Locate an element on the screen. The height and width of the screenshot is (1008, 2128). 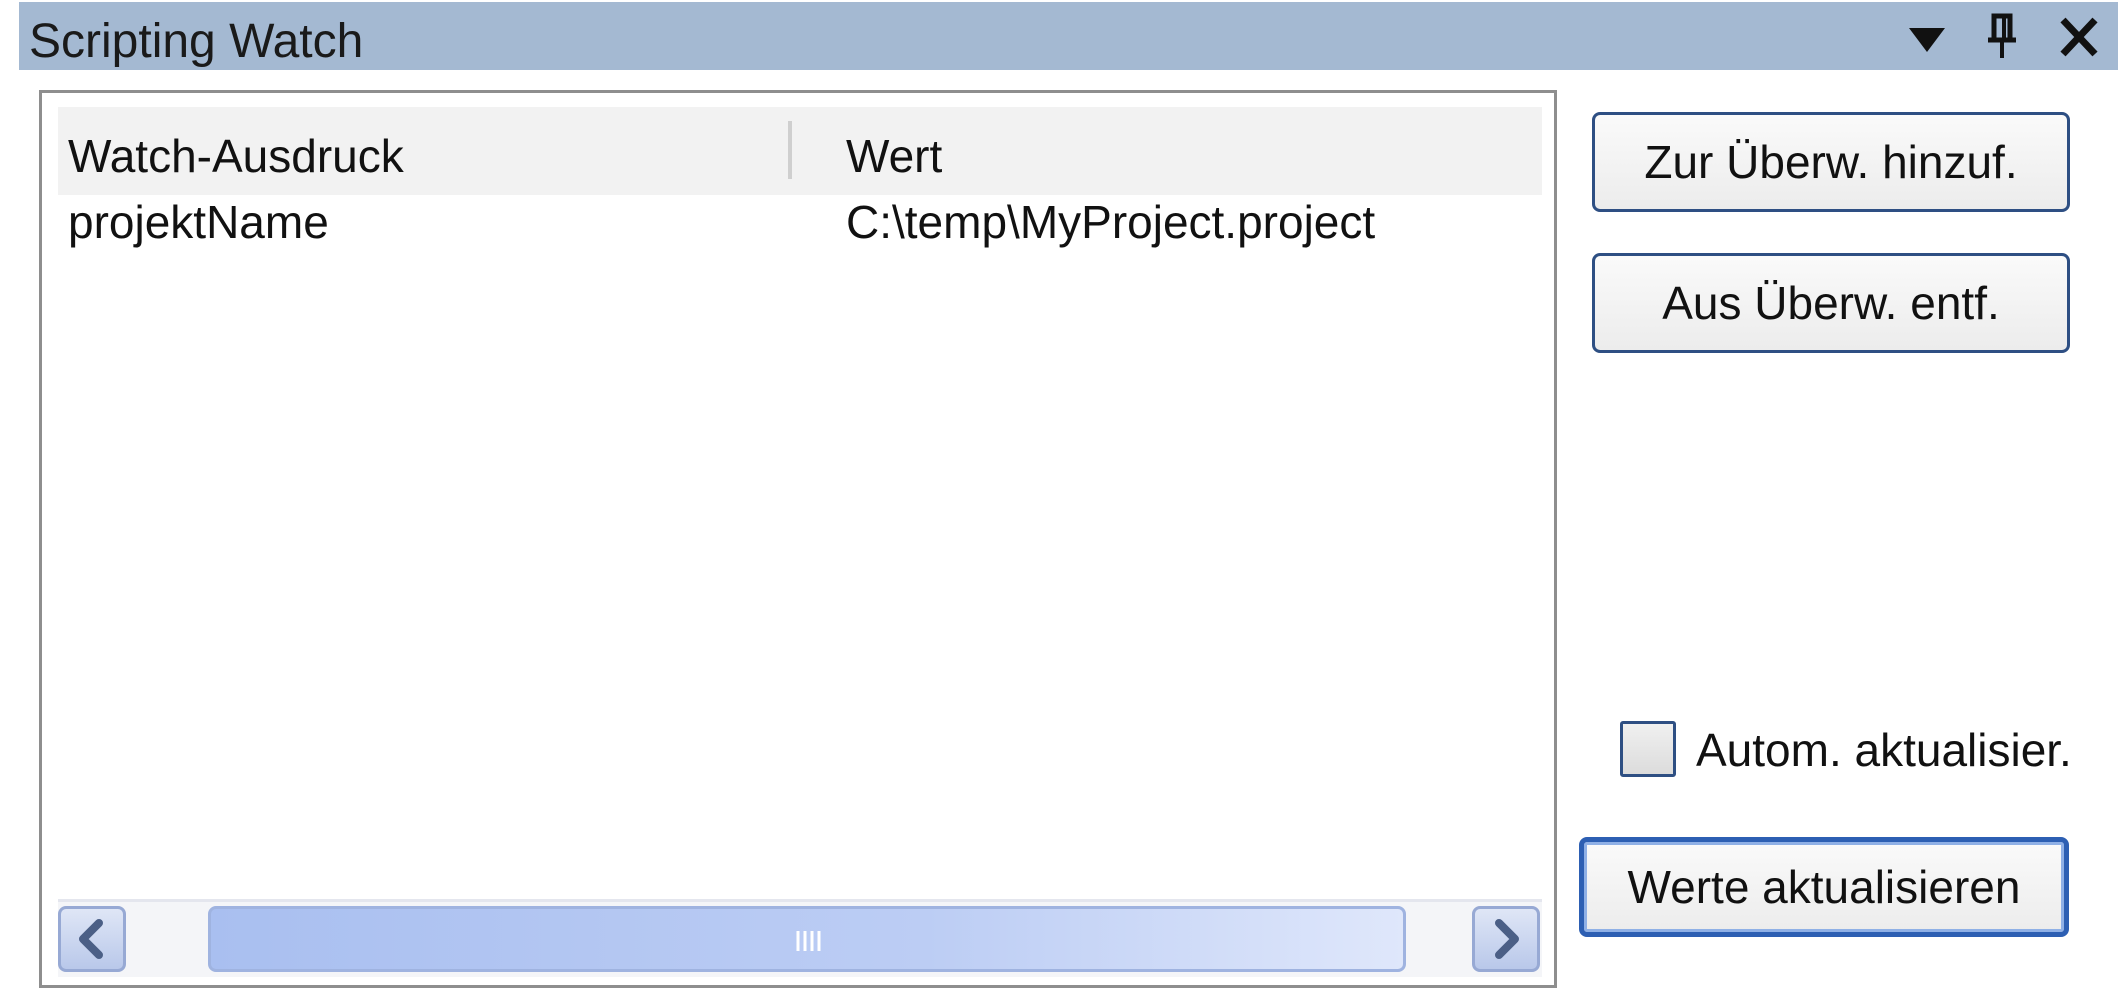
scroll-left-button is located at coordinates (92, 939).